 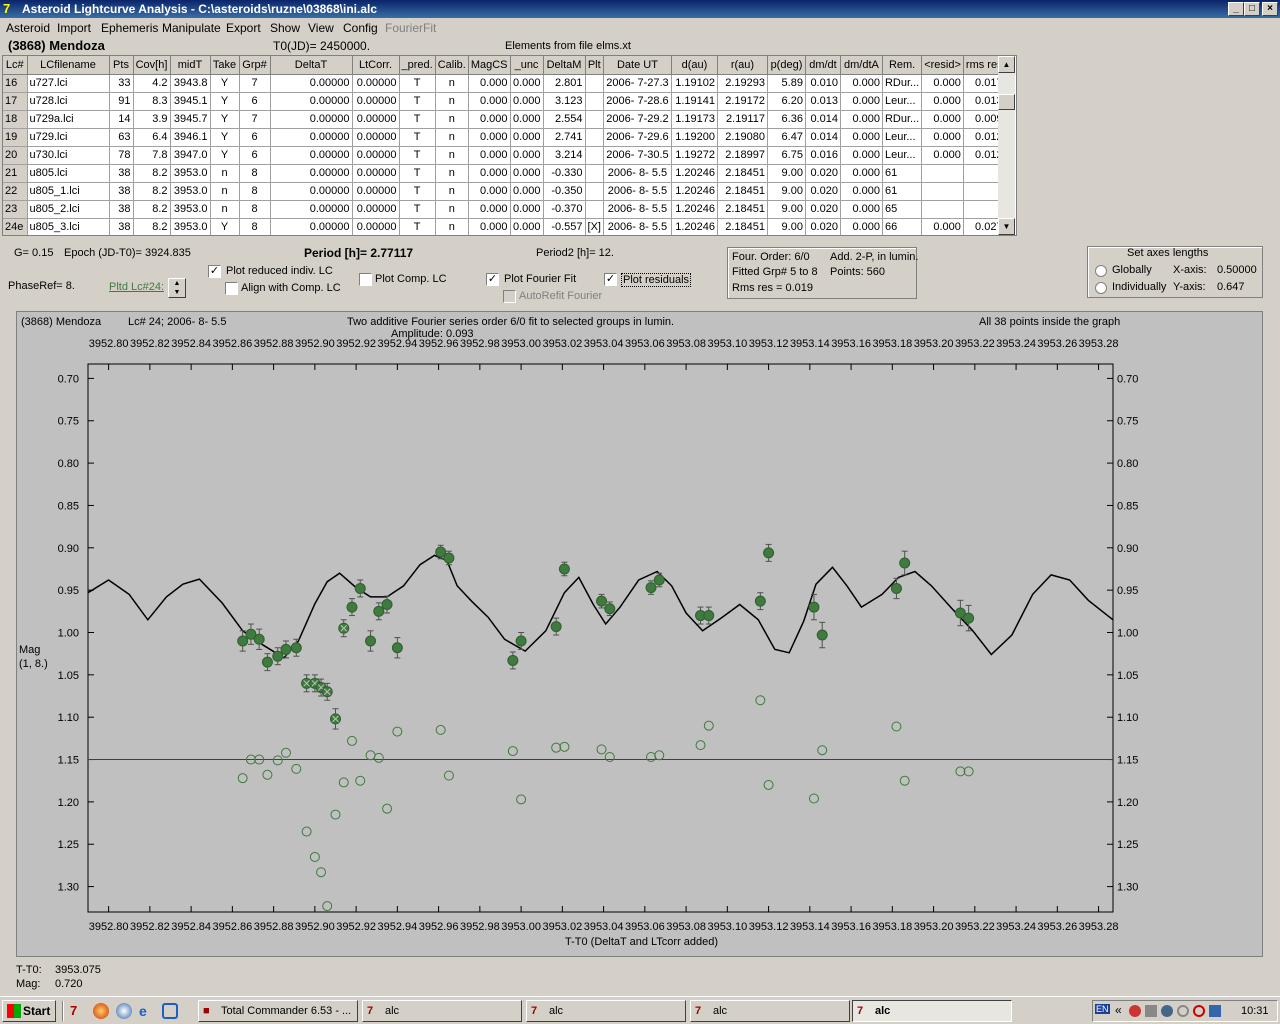 I want to click on menu-ephemeris: Ephemeris, so click(x=129, y=28).